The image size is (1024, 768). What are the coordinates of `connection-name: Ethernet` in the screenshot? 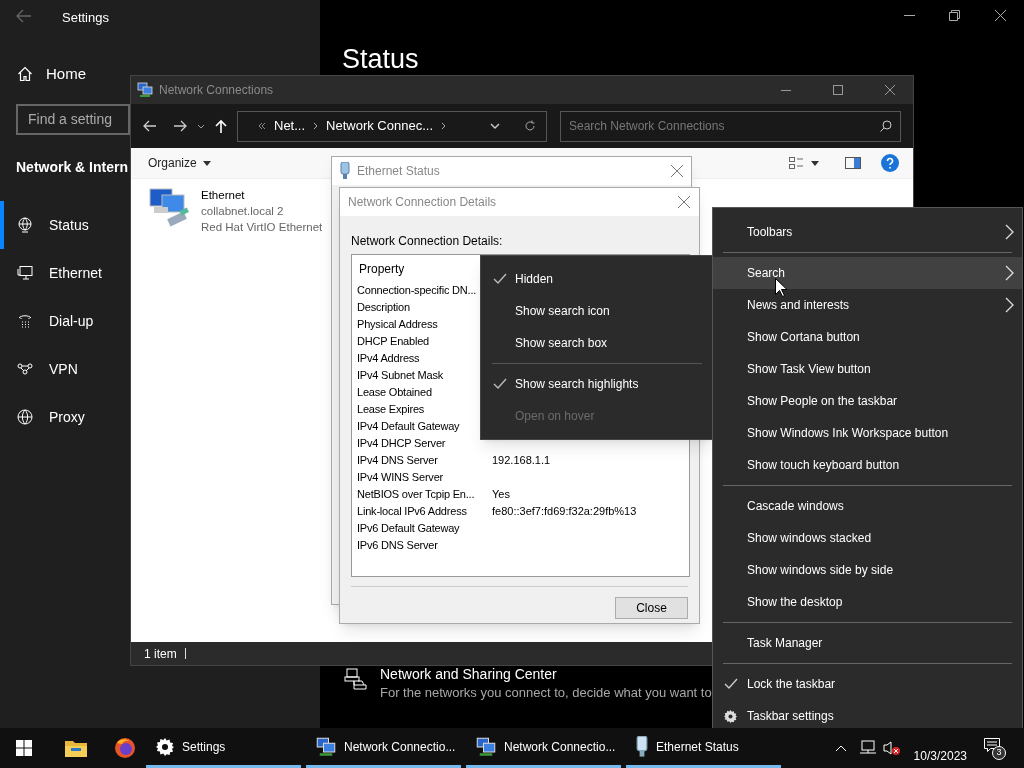 It's located at (223, 195).